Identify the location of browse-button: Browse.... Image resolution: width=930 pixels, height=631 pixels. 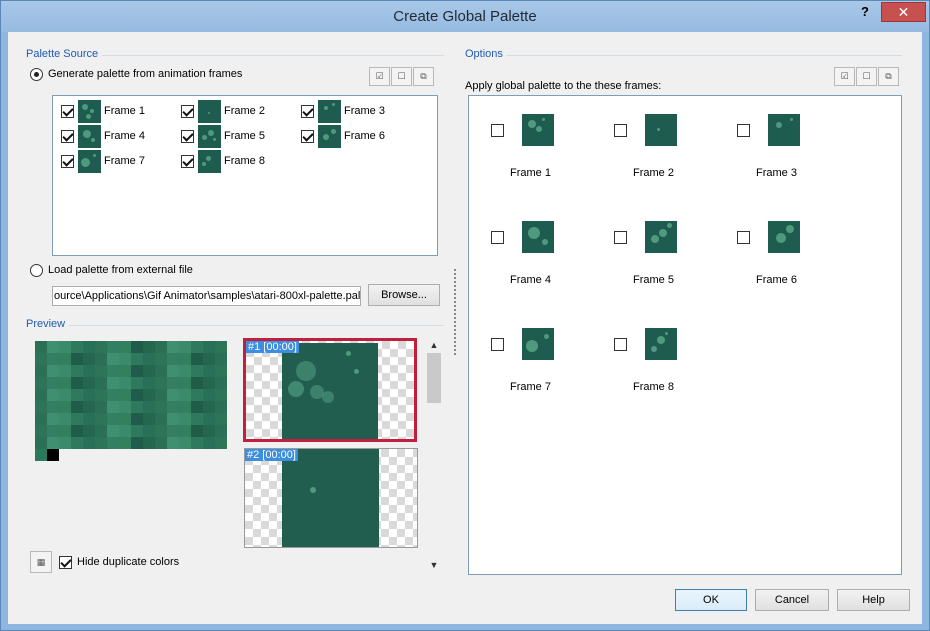
(404, 295).